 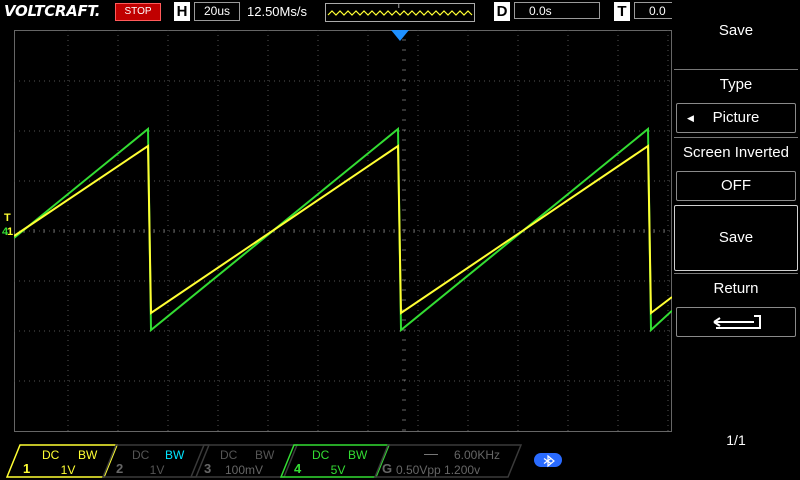 I want to click on return-button, so click(x=736, y=322).